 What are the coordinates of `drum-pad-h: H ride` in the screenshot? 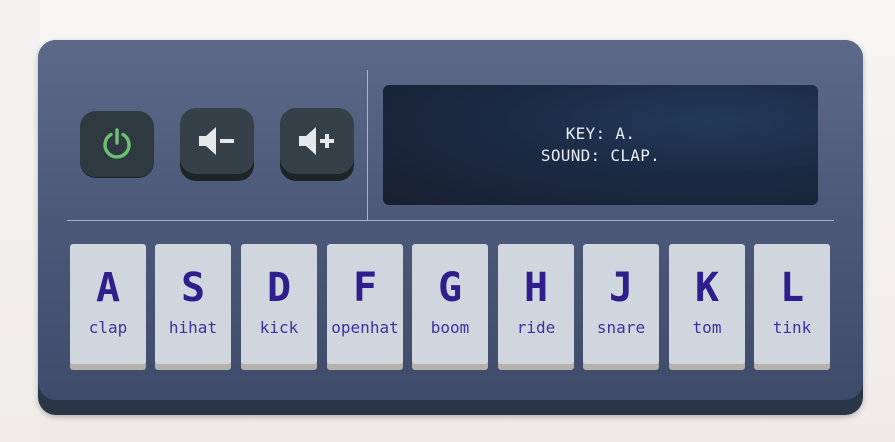 It's located at (536, 304).